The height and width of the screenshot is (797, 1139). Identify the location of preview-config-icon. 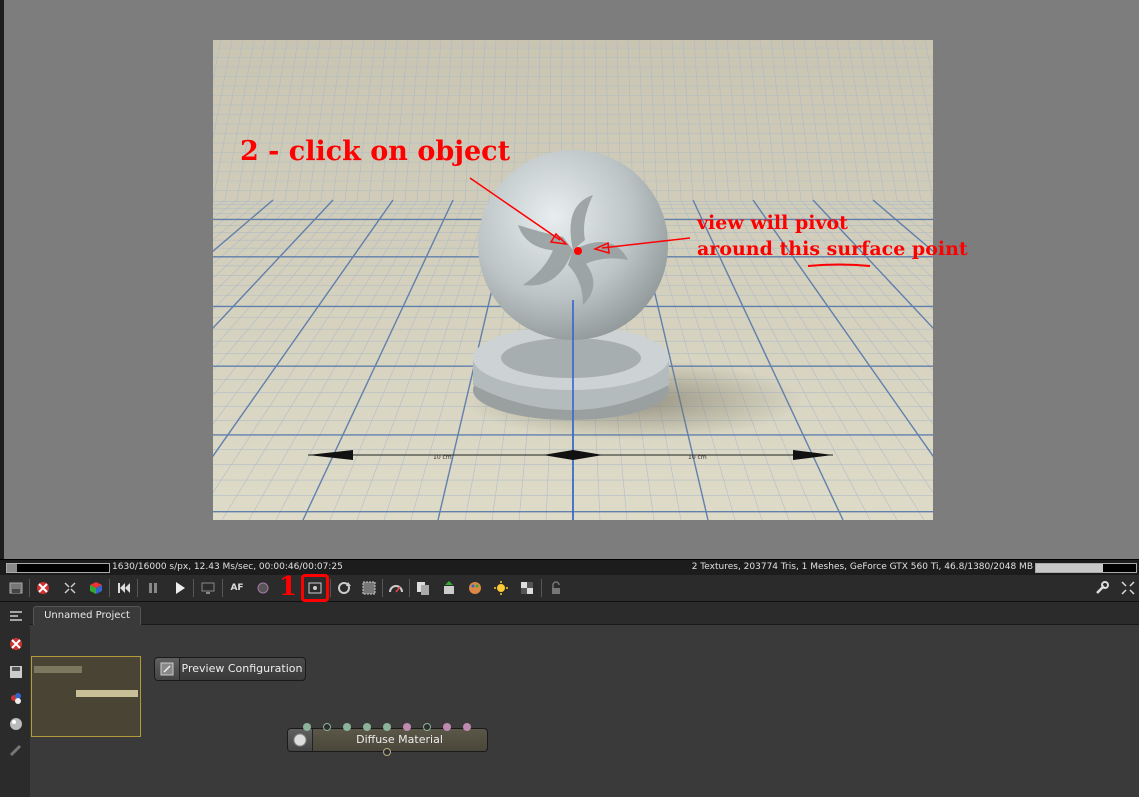
(167, 669).